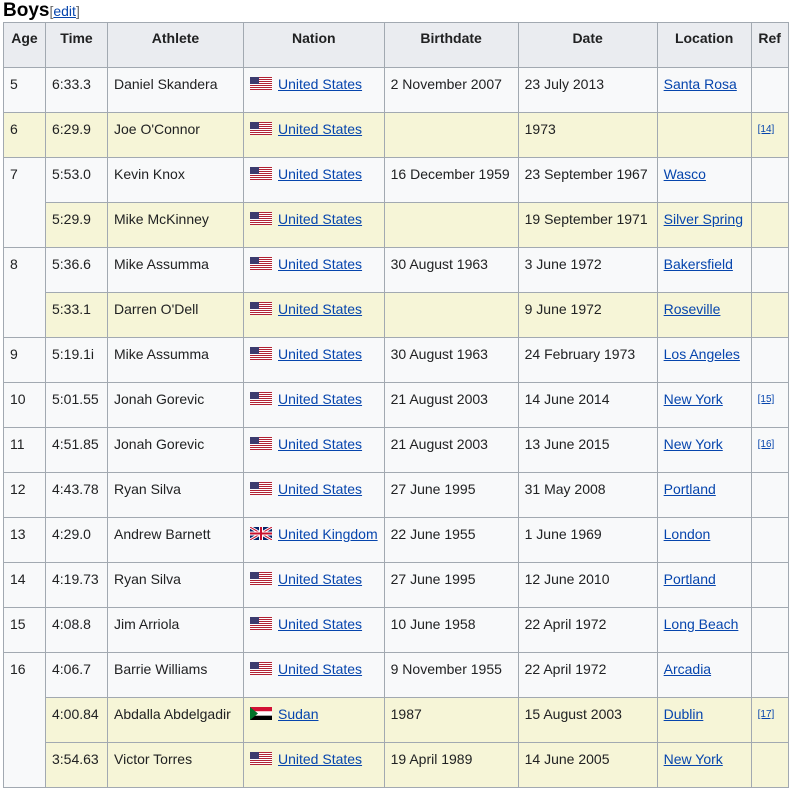 This screenshot has height=789, width=795. What do you see at coordinates (587, 630) in the screenshot?
I see `date-cell: 22 April 1972` at bounding box center [587, 630].